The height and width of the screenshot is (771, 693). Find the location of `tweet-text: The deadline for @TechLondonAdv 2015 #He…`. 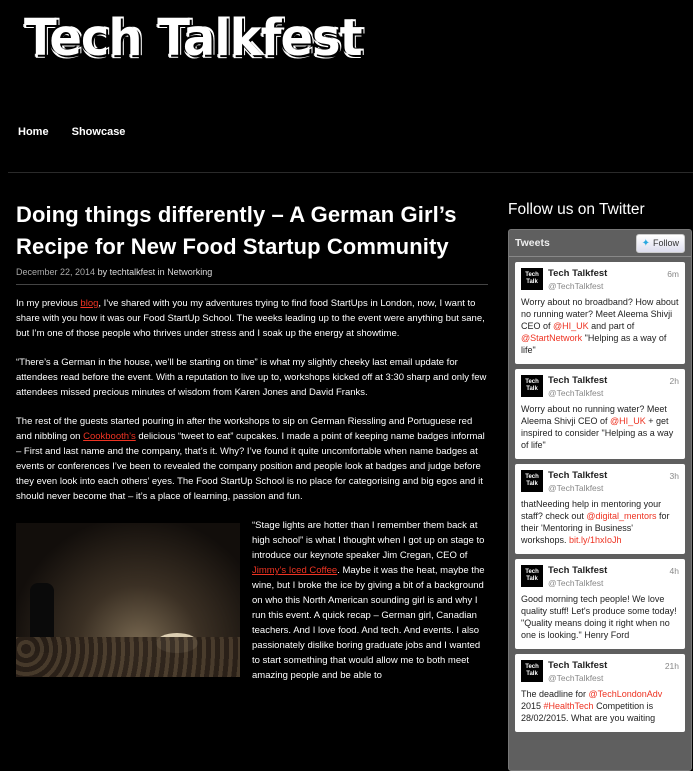

tweet-text: The deadline for @TechLondonAdv 2015 #He… is located at coordinates (592, 706).